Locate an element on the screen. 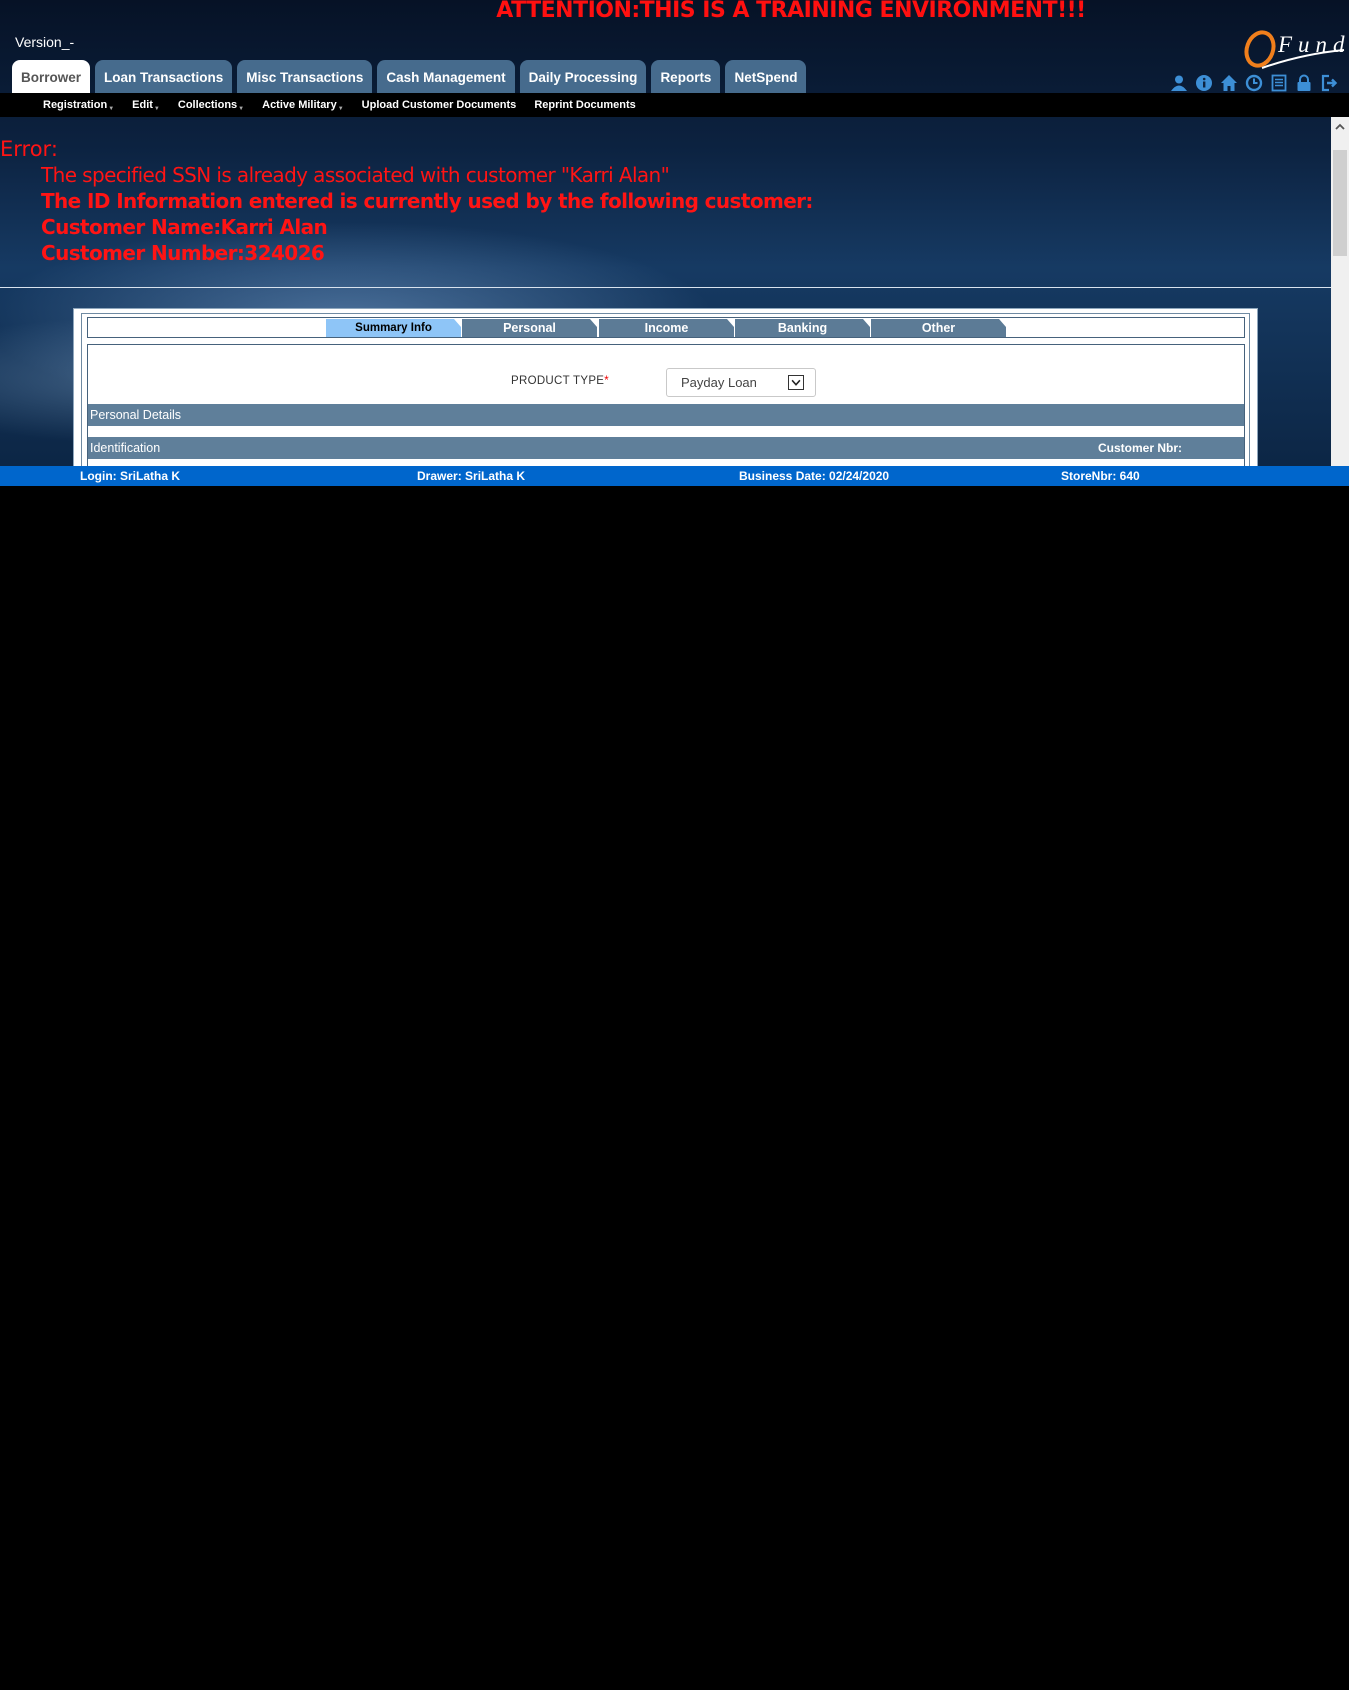  customer-nbr-label: Customer Nbr: is located at coordinates (1139, 448).